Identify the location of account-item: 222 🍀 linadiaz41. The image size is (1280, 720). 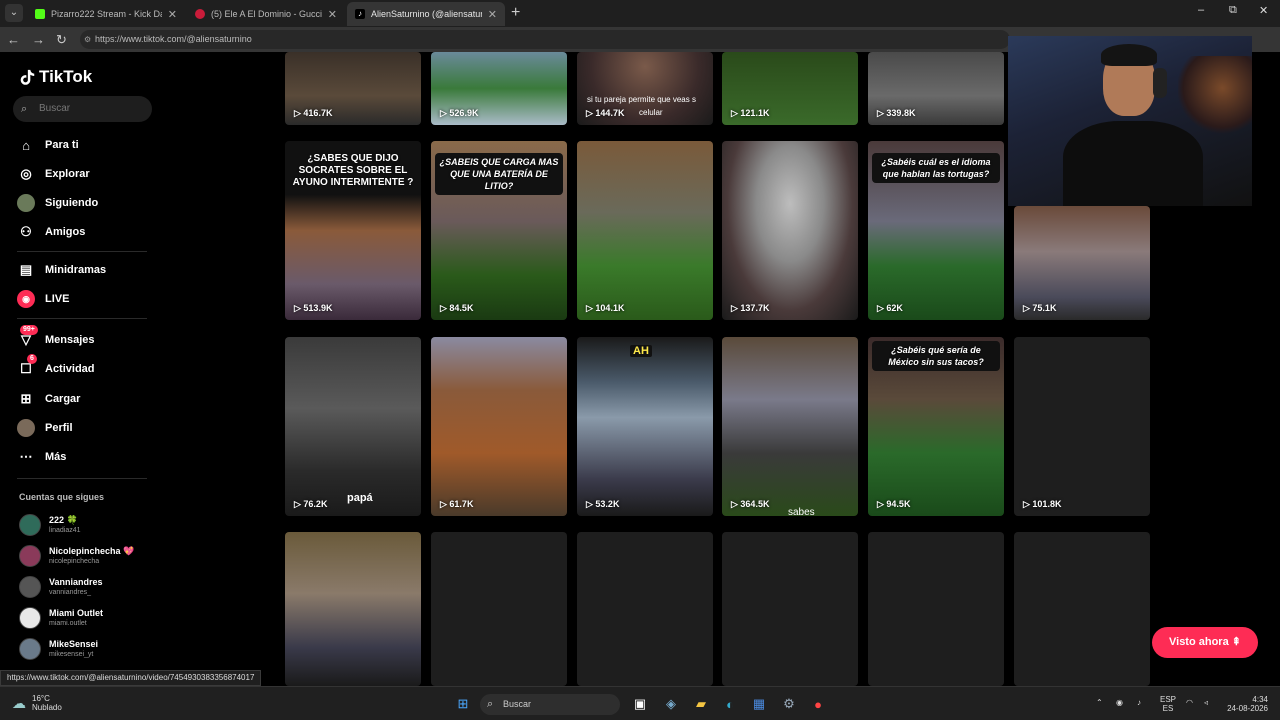
(50, 525).